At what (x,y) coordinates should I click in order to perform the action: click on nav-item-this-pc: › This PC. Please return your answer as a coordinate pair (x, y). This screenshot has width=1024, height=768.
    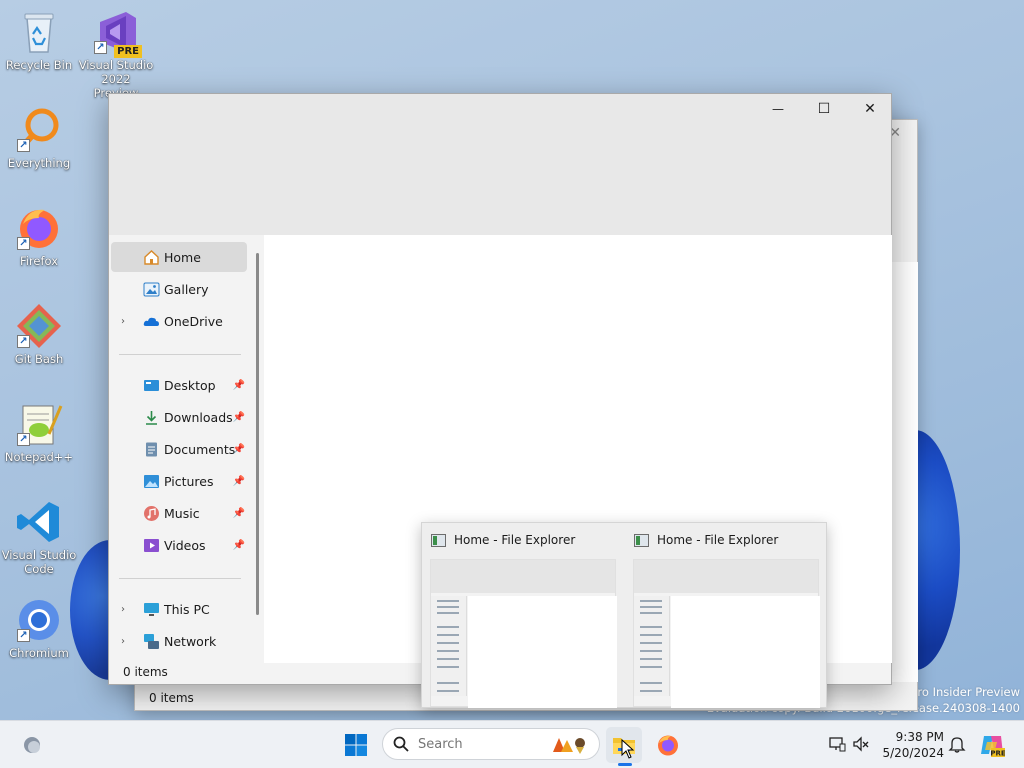
    Looking at the image, I should click on (179, 609).